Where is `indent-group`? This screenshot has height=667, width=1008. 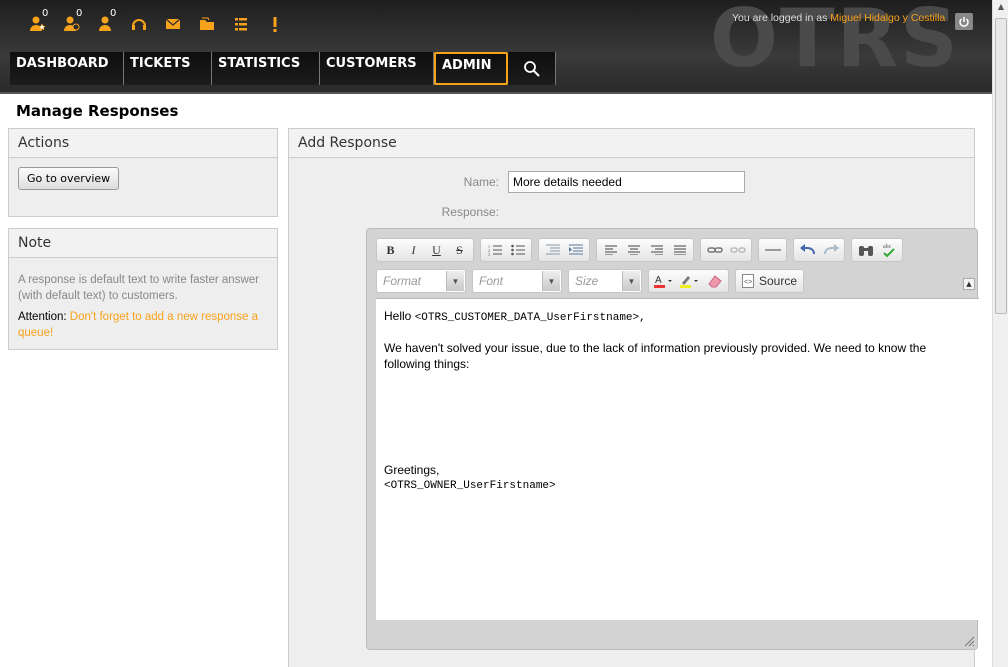 indent-group is located at coordinates (564, 250).